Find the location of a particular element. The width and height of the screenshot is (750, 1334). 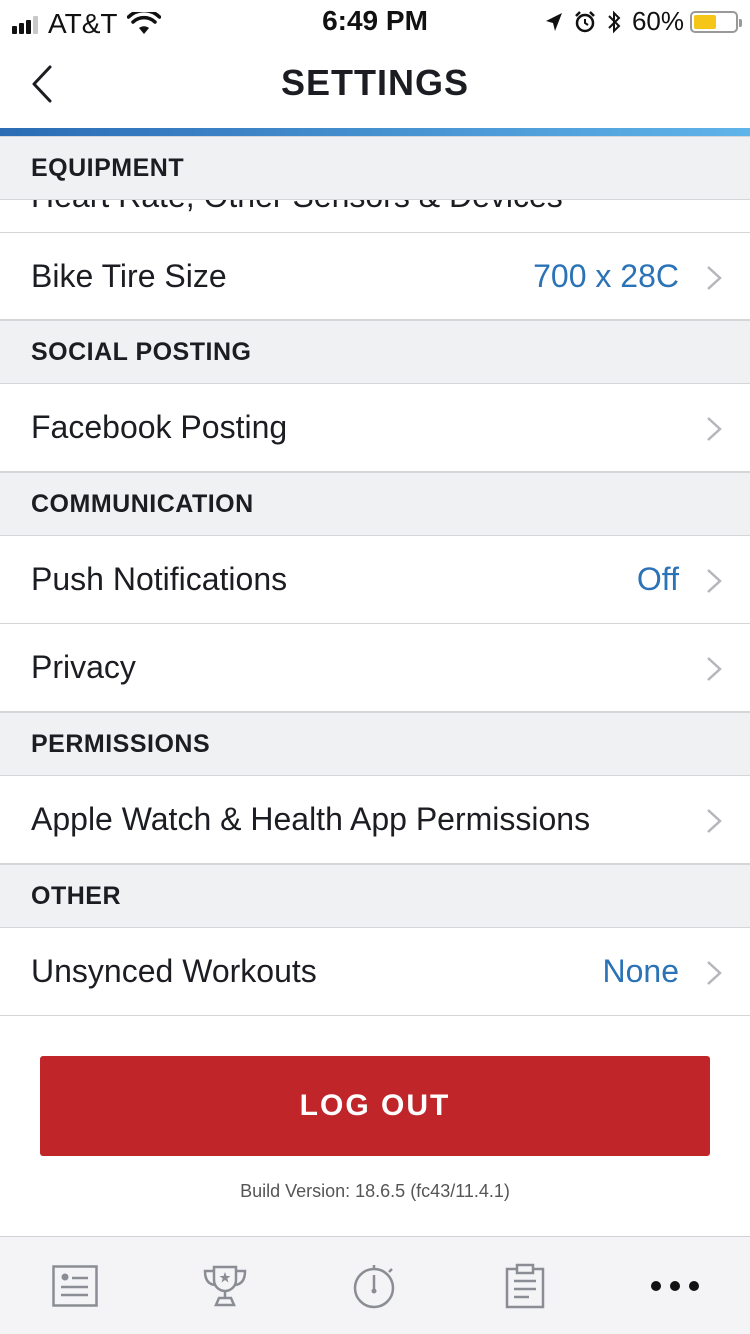

more-icon is located at coordinates (675, 1285).